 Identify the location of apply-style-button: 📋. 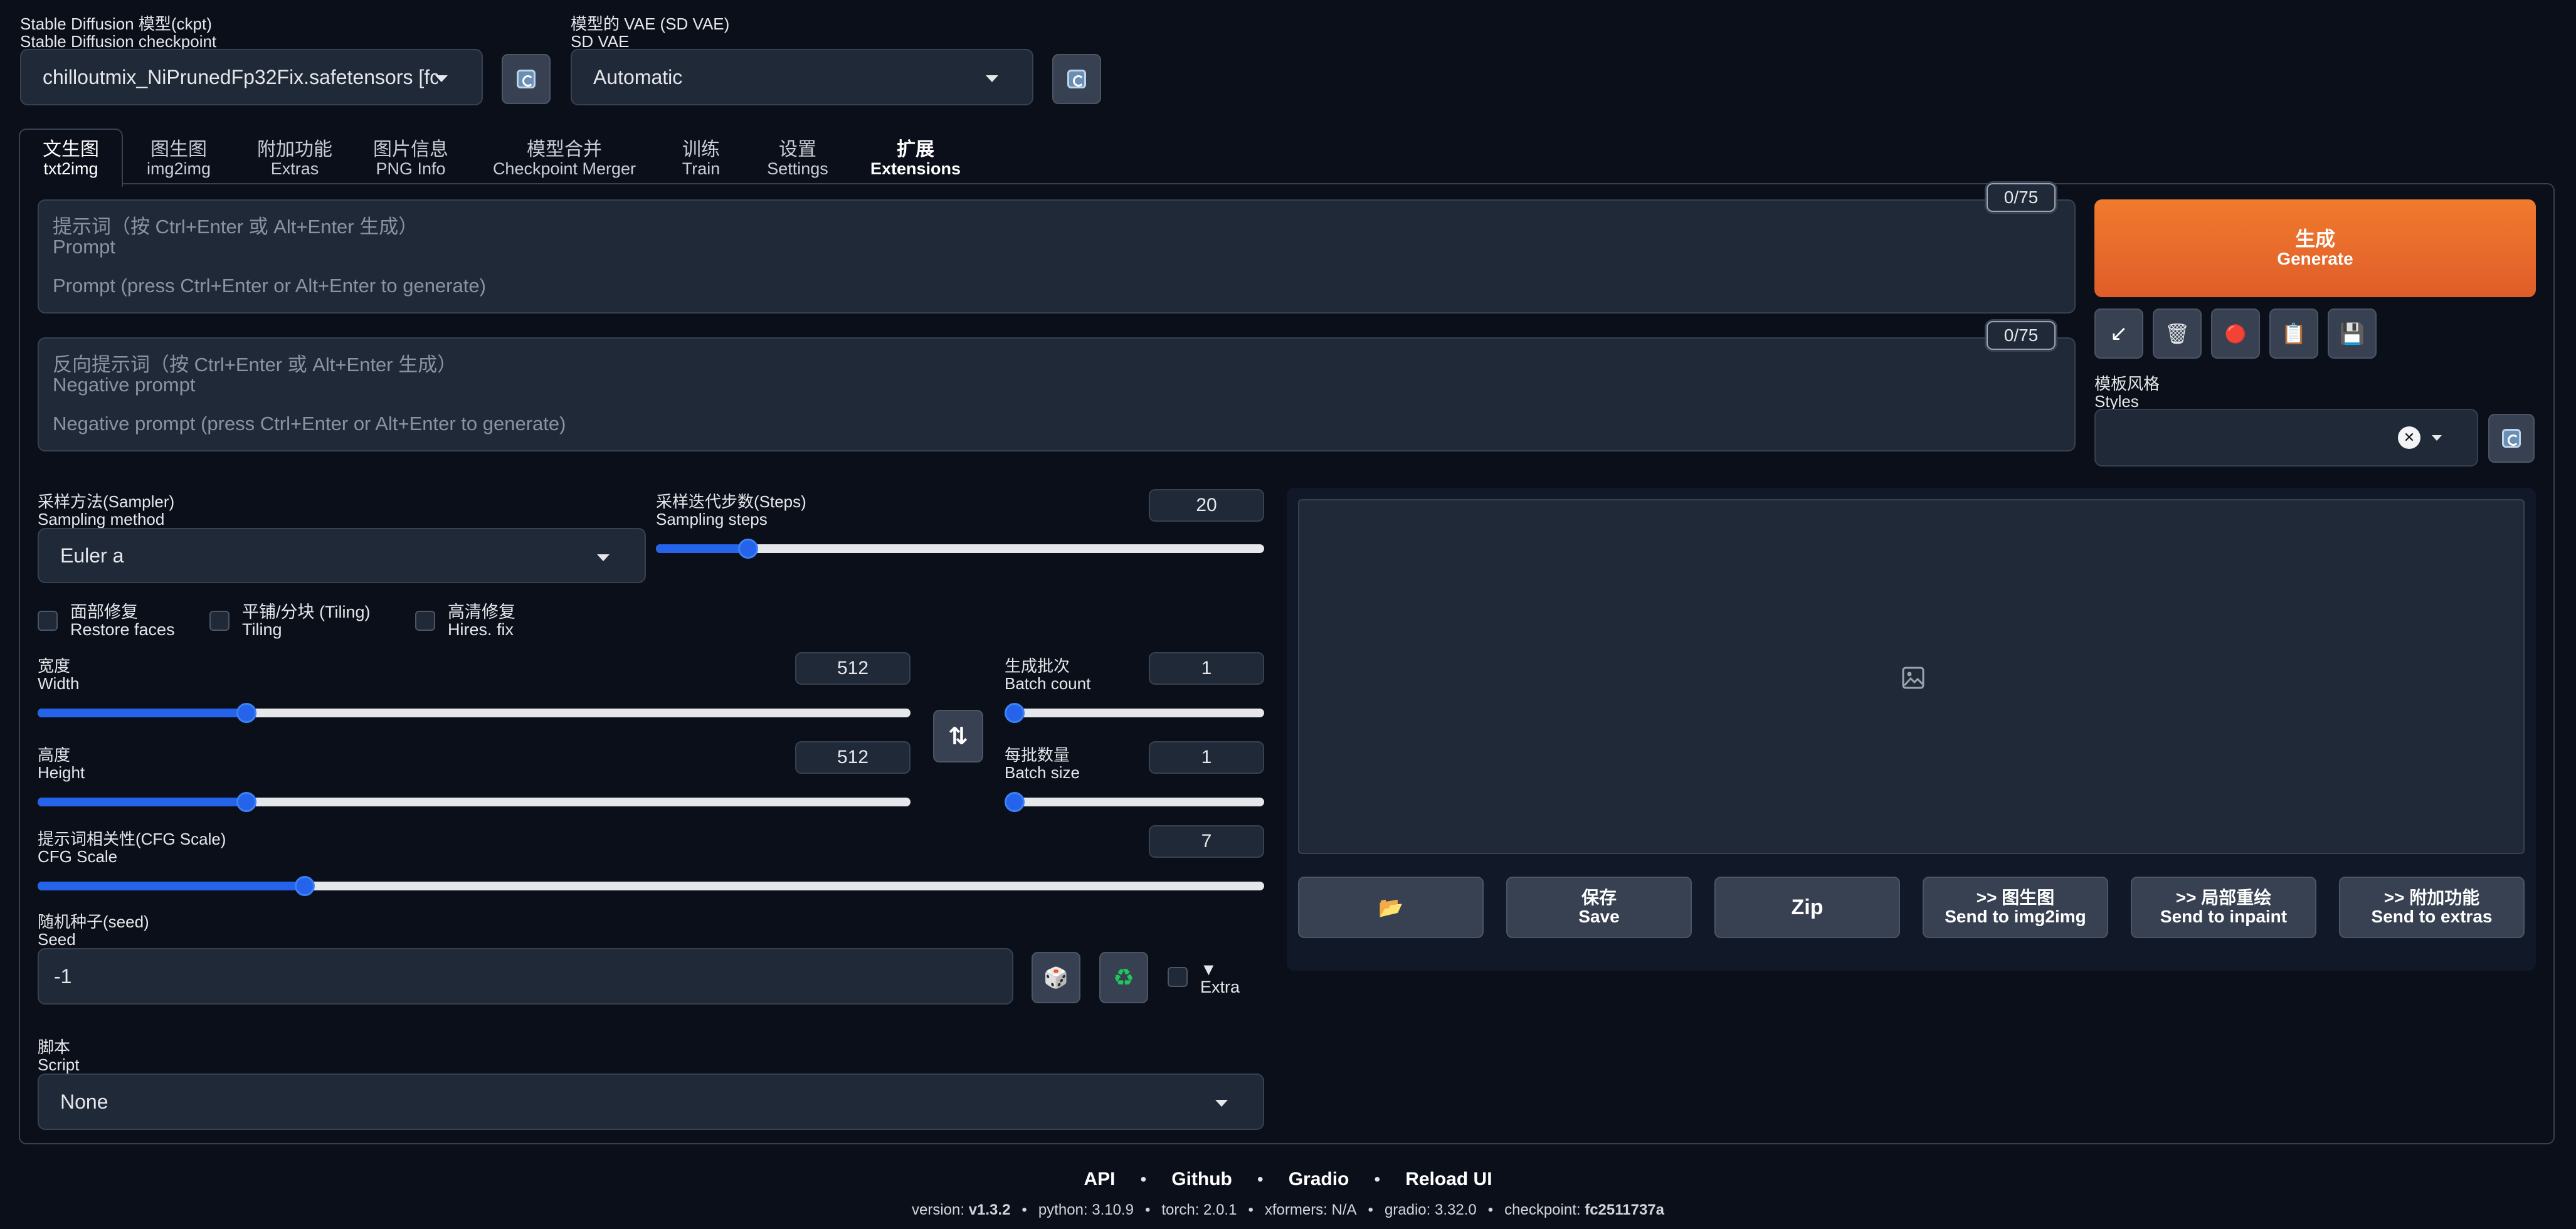
(2293, 334).